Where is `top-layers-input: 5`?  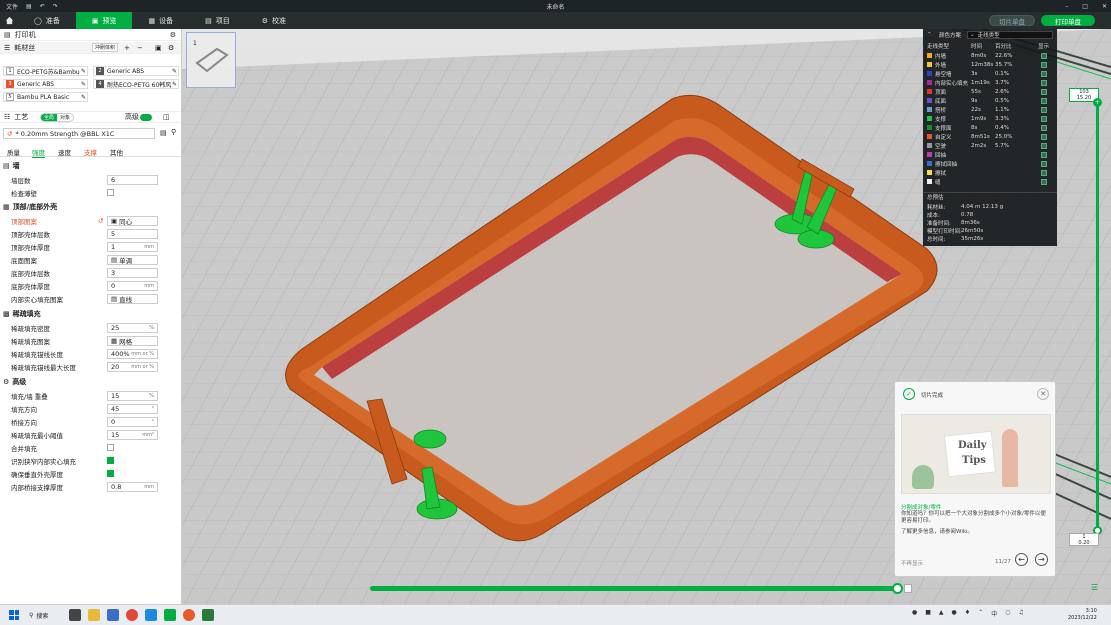 top-layers-input: 5 is located at coordinates (132, 233).